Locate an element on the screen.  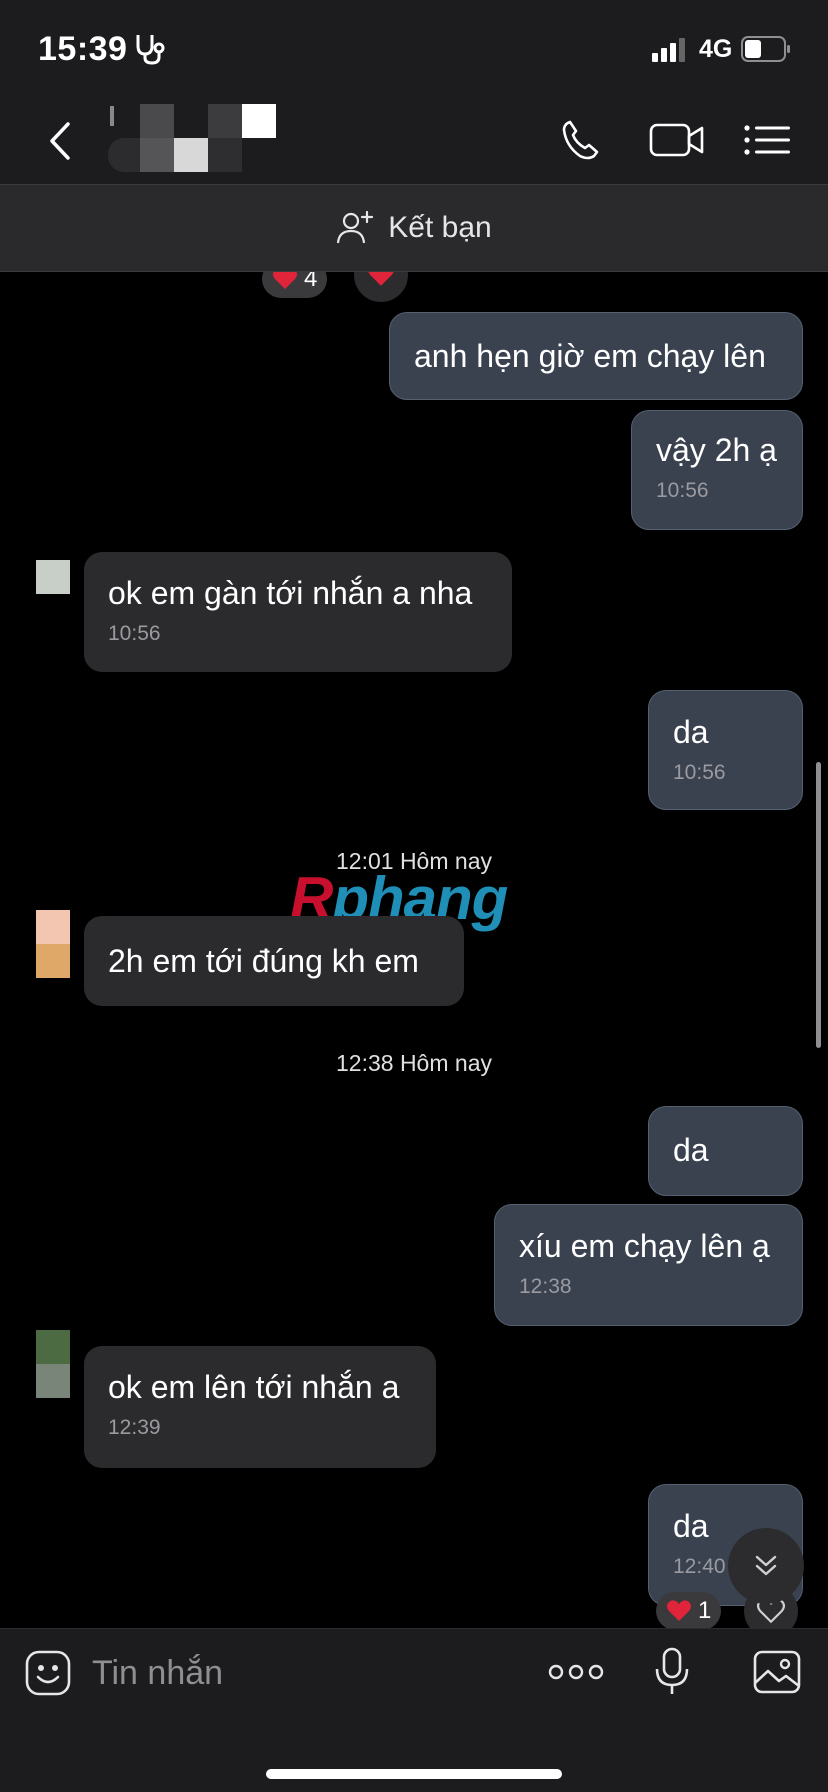
reaction-count-top: 4 is located at coordinates (295, 285).